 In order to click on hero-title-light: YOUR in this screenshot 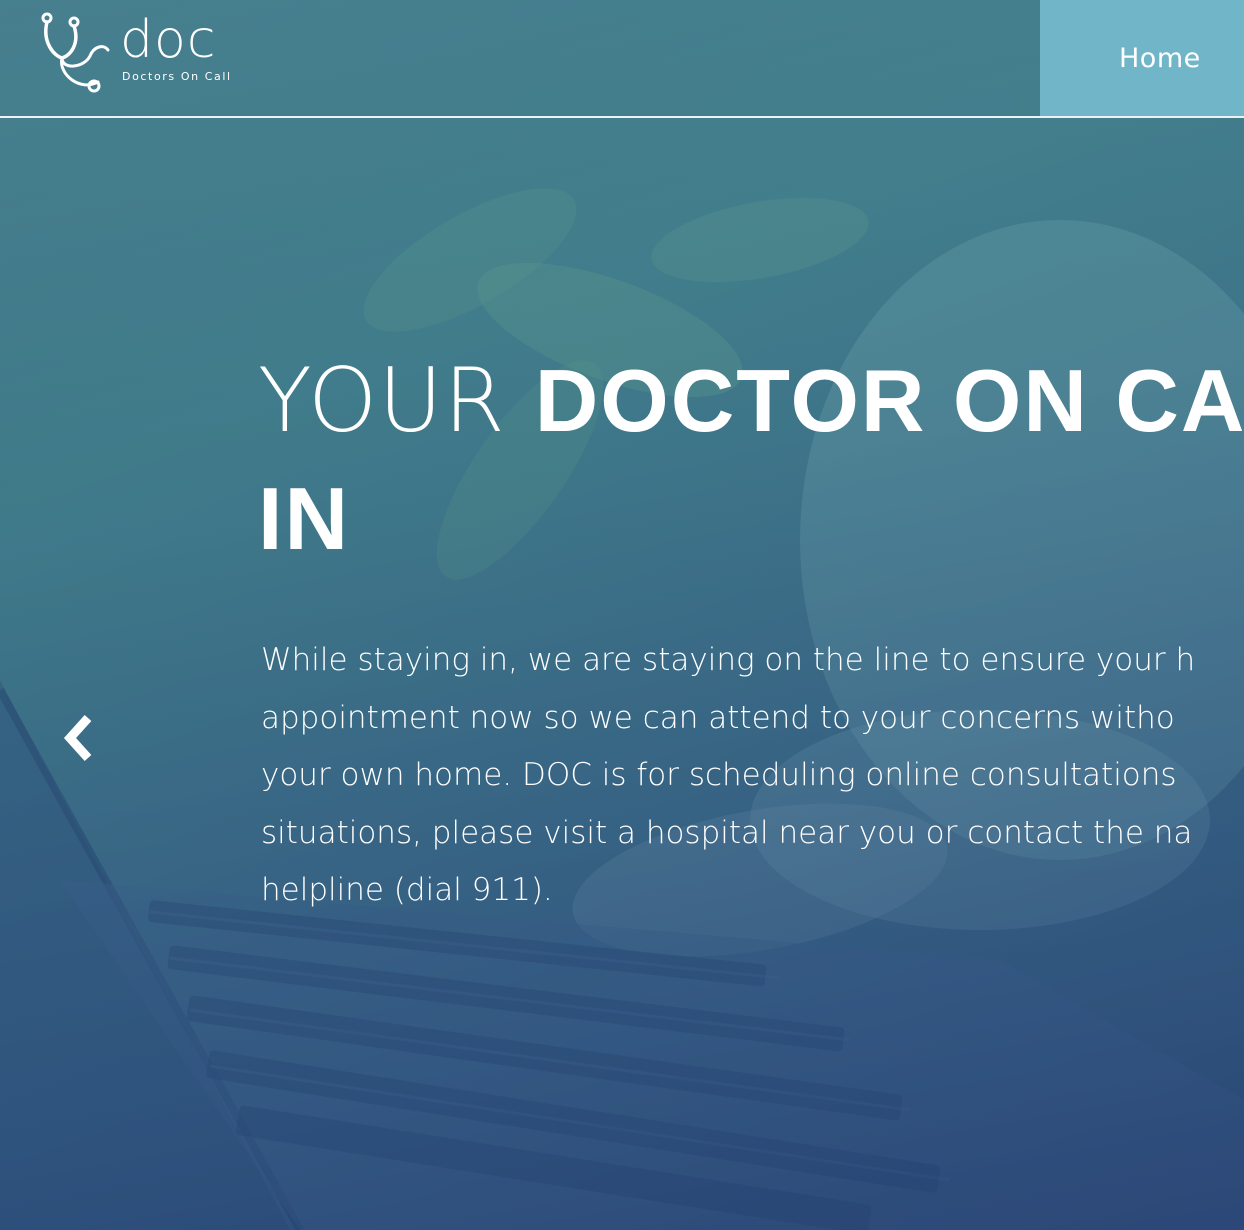, I will do `click(396, 400)`.